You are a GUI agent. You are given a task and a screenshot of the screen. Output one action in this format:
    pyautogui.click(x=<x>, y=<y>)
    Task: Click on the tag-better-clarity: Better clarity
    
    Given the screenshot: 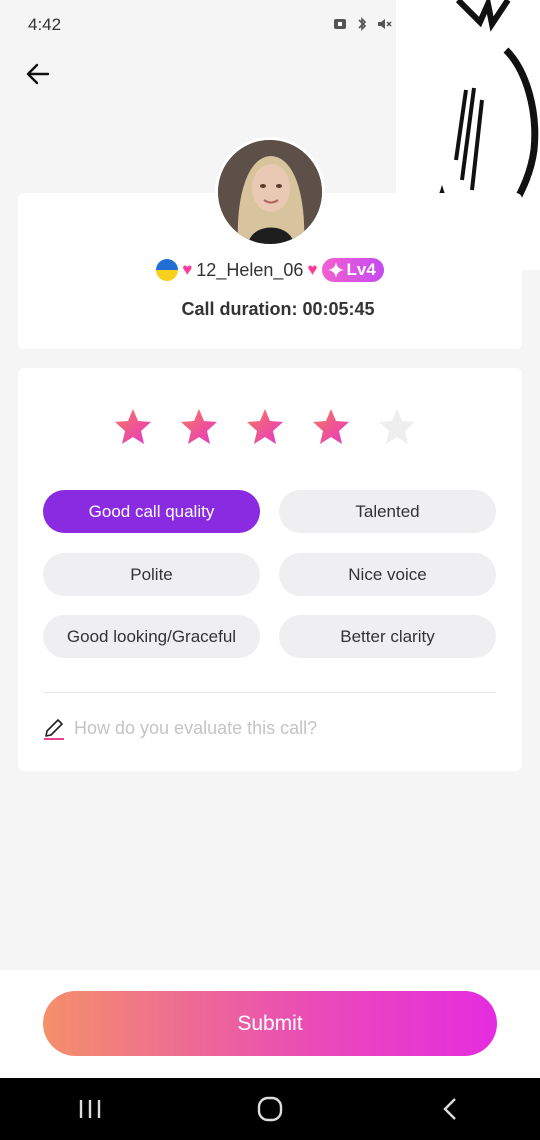 What is the action you would take?
    pyautogui.click(x=387, y=636)
    